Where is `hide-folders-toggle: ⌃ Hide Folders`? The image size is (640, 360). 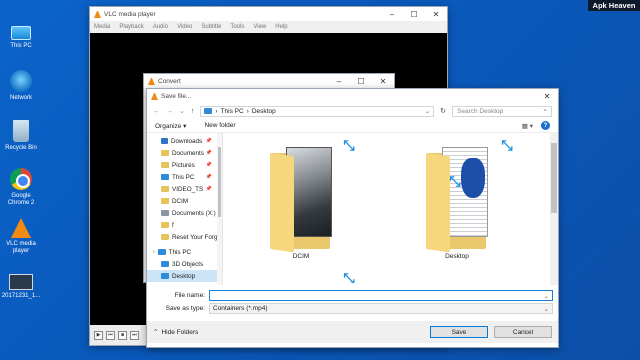
hide-folders-toggle: ⌃ Hide Folders is located at coordinates (175, 332).